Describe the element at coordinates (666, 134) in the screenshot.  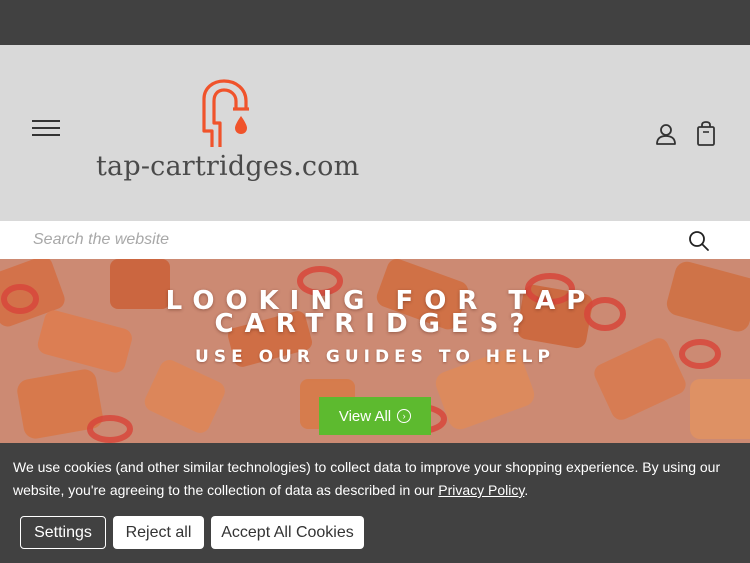
I see `user-account-icon` at that location.